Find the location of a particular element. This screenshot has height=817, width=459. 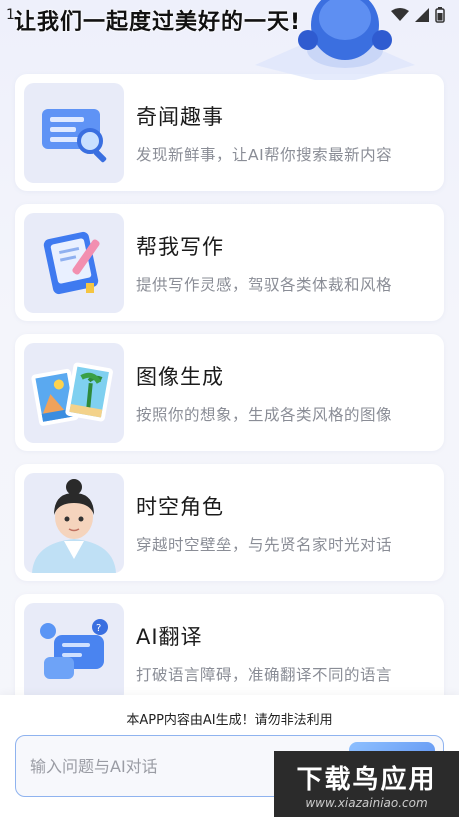

watermark-url: www.xiazainiao.com is located at coordinates (366, 802).